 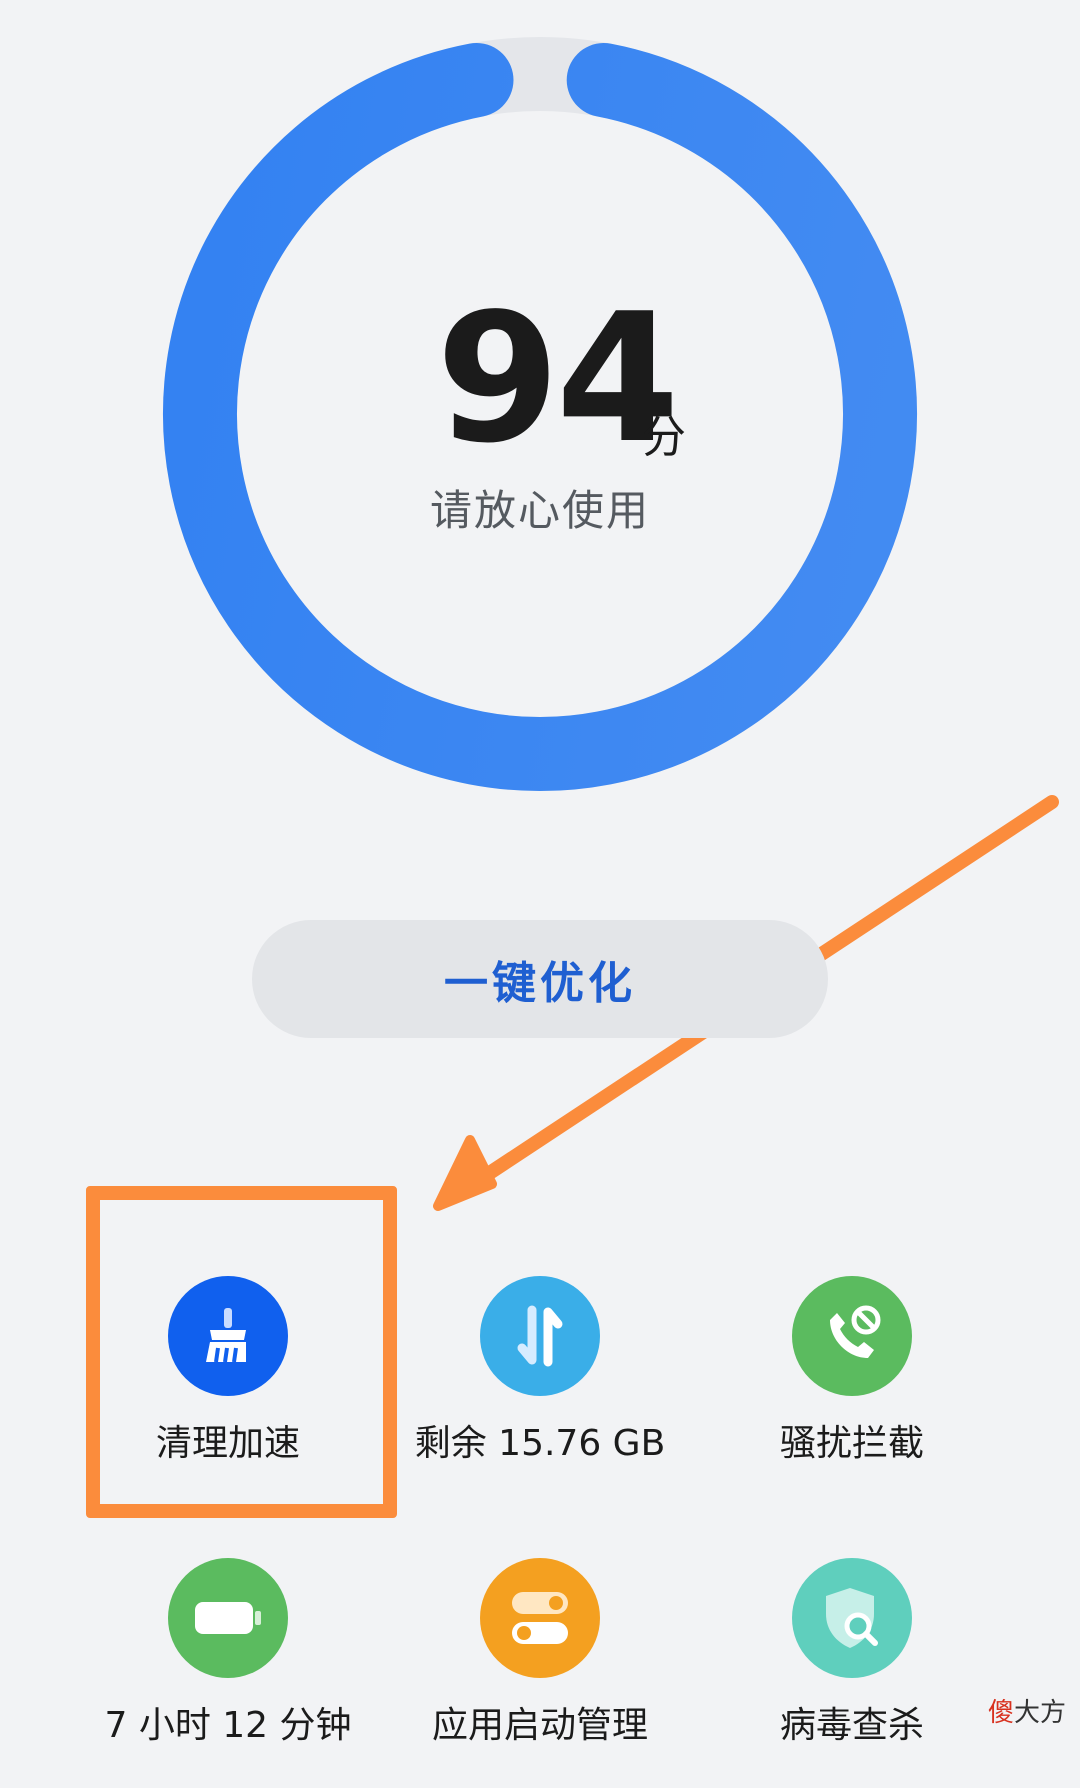 I want to click on annotation-highlight-box, so click(x=241, y=1352).